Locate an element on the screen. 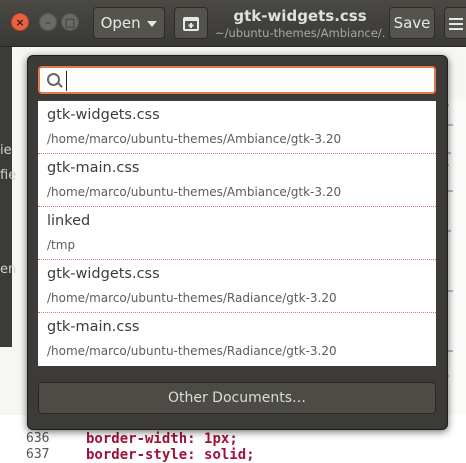 The height and width of the screenshot is (463, 466). css-value: 1px is located at coordinates (217, 439).